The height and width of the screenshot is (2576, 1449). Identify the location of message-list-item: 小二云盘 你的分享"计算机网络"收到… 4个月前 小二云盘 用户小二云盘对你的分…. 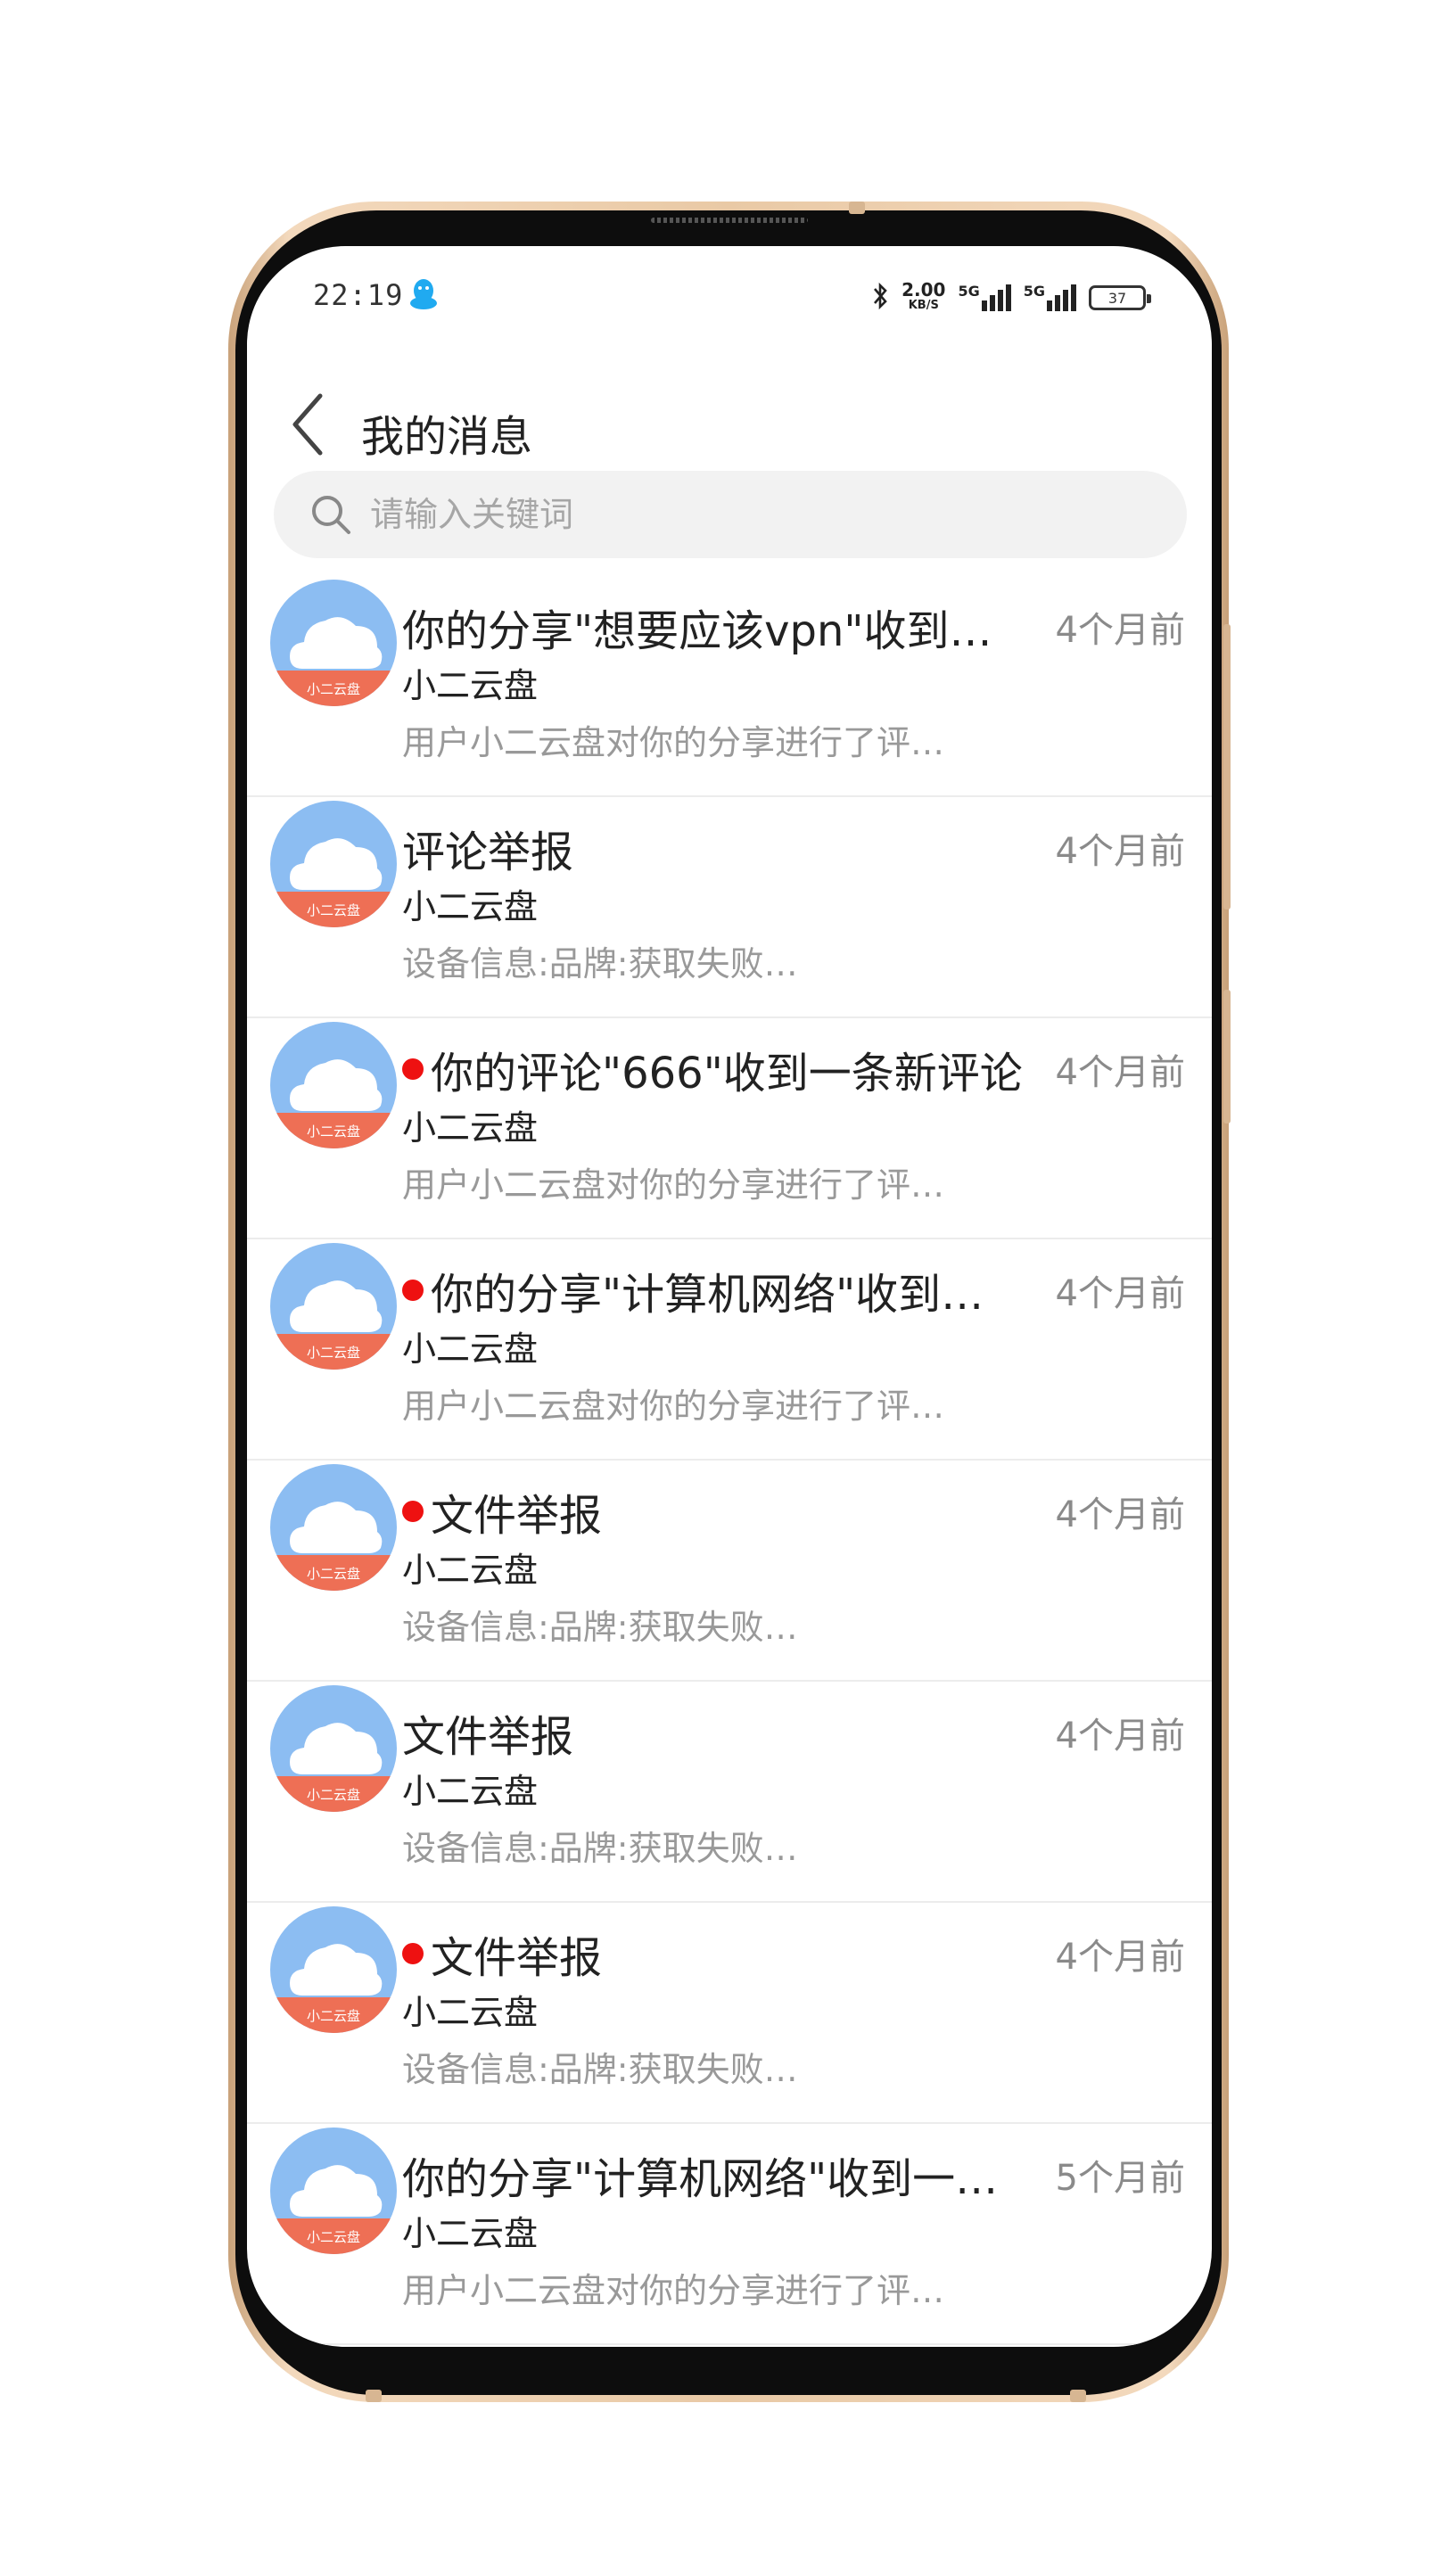
(729, 1350).